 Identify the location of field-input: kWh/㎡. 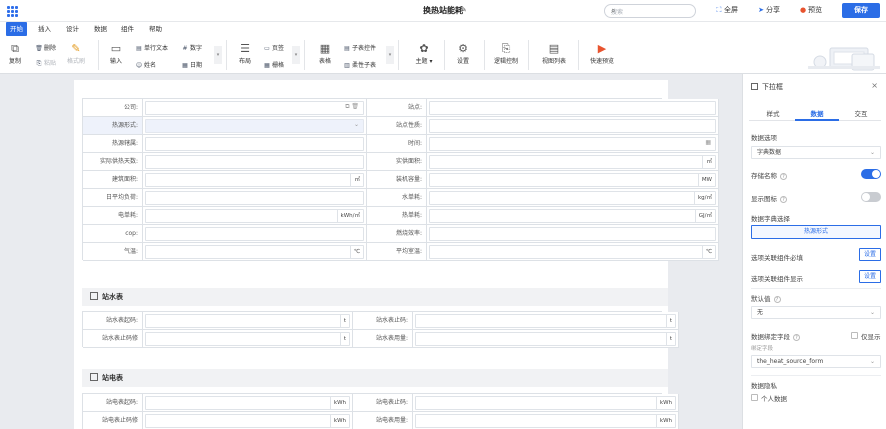
(254, 216).